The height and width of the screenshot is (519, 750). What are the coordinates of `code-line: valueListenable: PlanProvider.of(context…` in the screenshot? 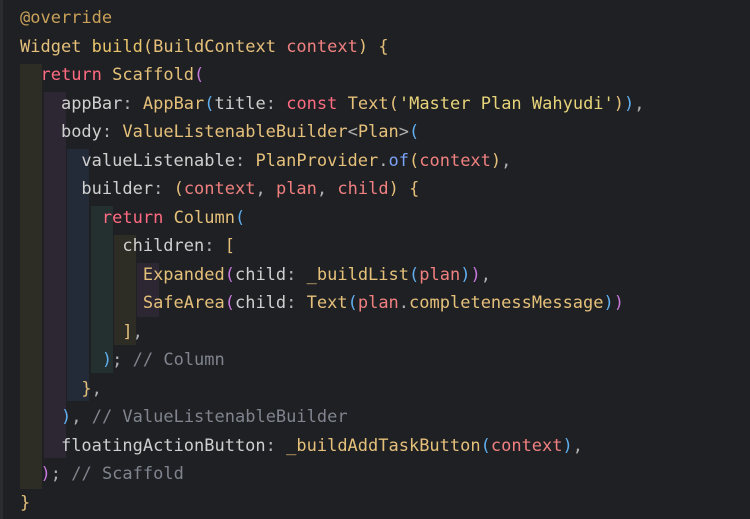 It's located at (332, 161).